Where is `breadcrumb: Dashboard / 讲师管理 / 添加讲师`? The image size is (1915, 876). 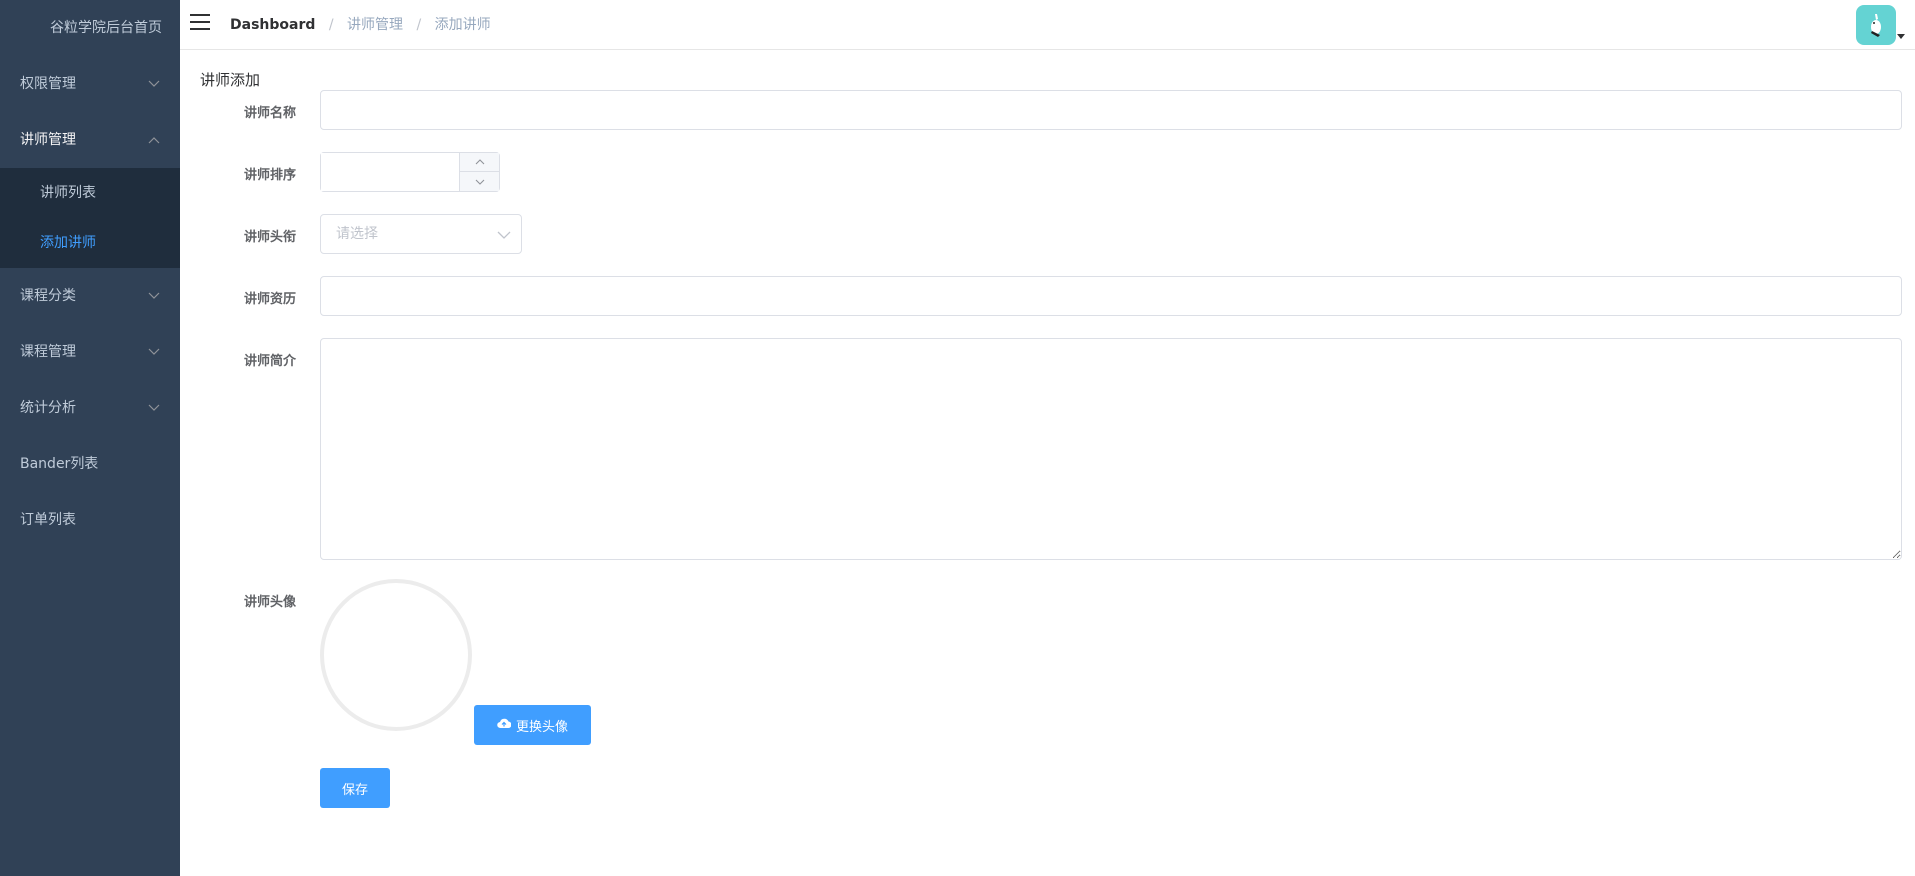
breadcrumb: Dashboard / 讲师管理 / 添加讲师 is located at coordinates (360, 25).